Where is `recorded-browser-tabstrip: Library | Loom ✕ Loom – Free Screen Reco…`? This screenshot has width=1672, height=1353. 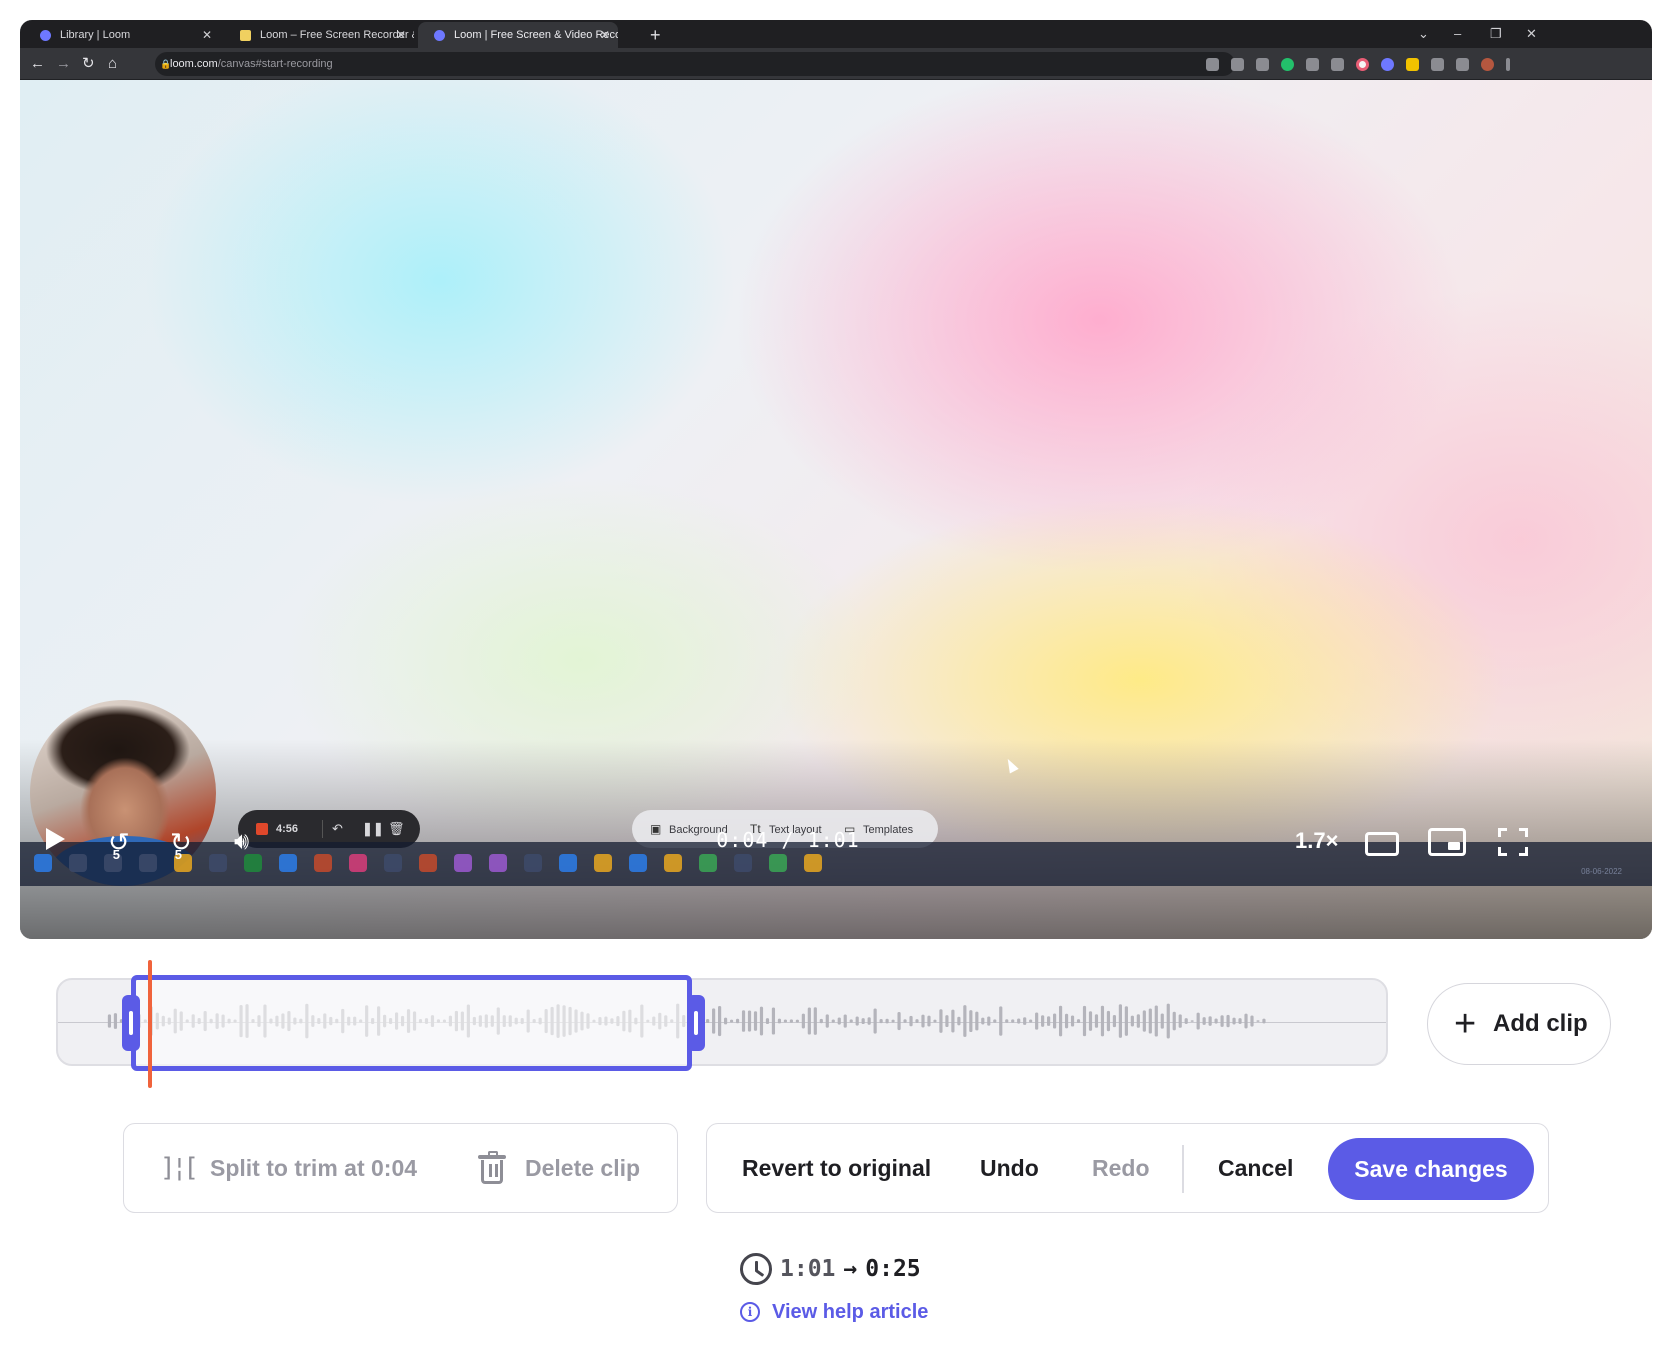
recorded-browser-tabstrip: Library | Loom ✕ Loom – Free Screen Reco… is located at coordinates (836, 34).